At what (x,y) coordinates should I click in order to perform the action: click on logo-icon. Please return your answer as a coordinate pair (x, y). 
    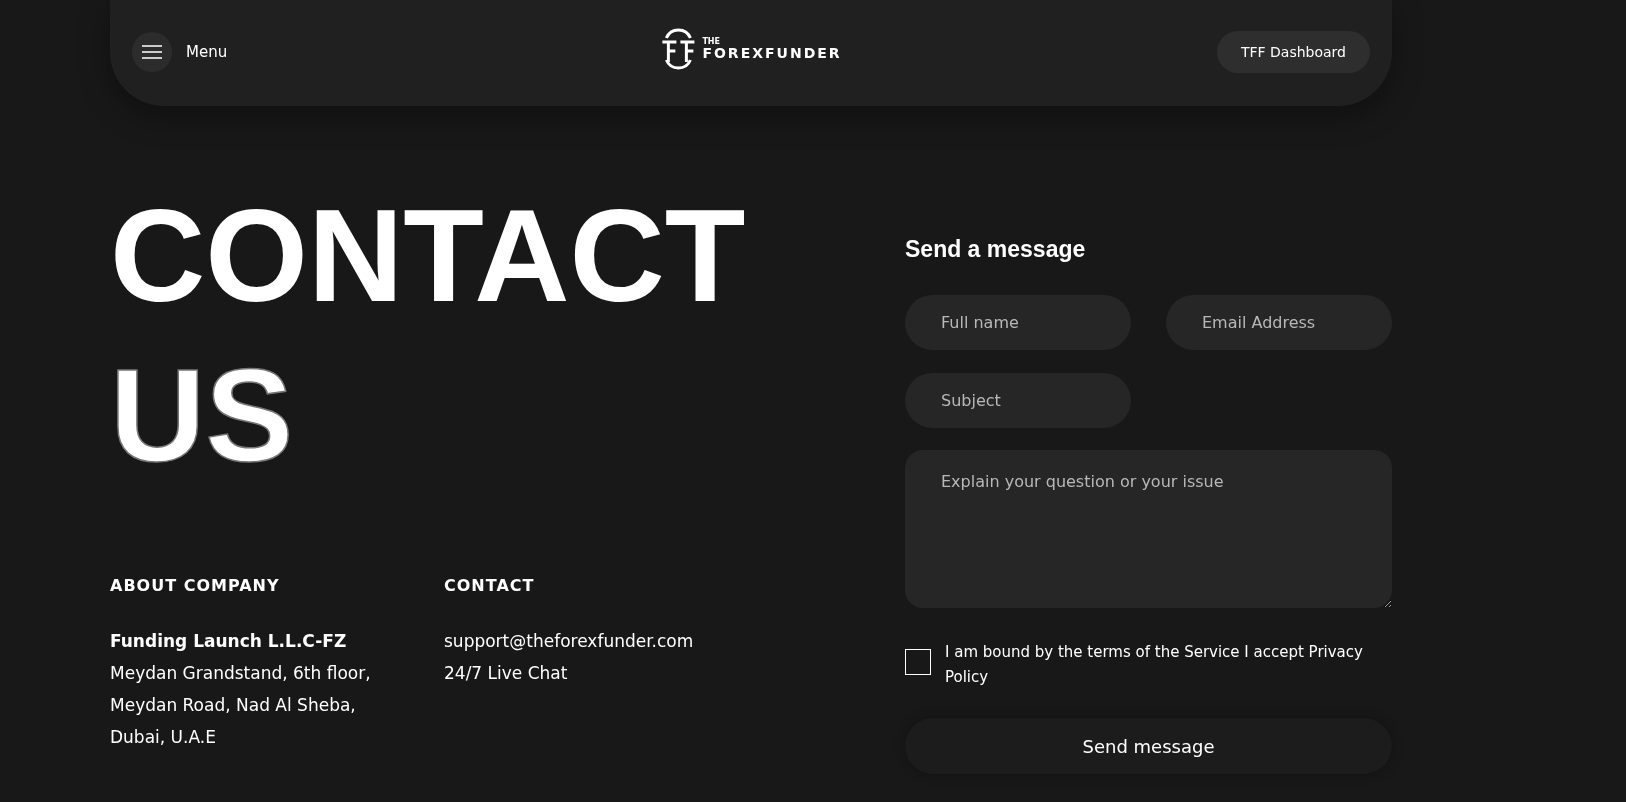
    Looking at the image, I should click on (678, 49).